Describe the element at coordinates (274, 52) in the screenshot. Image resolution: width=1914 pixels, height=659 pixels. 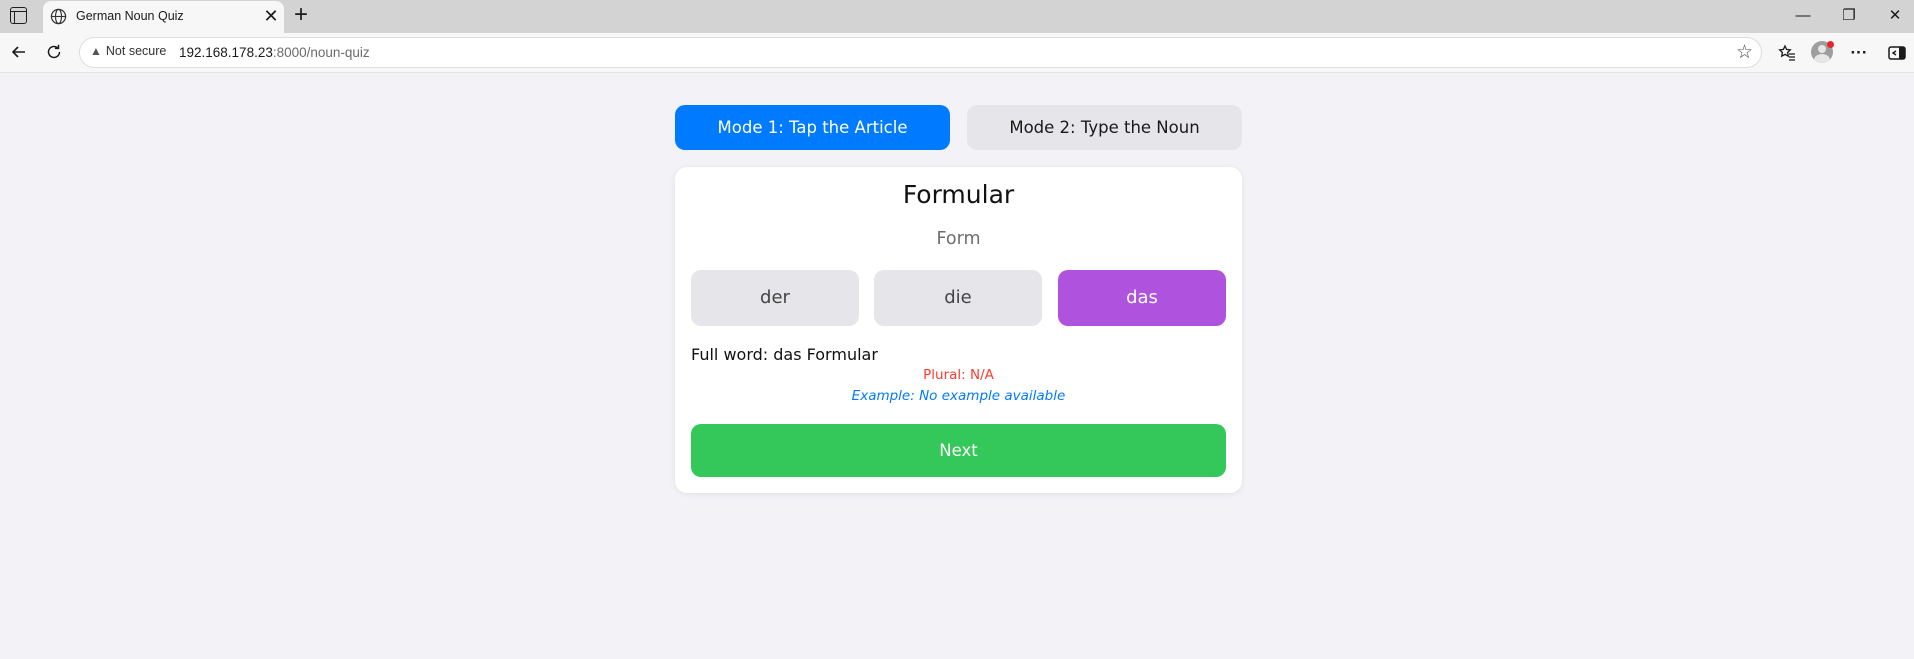
I see `url-text: 192.168.178.23:8000/noun-quiz` at that location.